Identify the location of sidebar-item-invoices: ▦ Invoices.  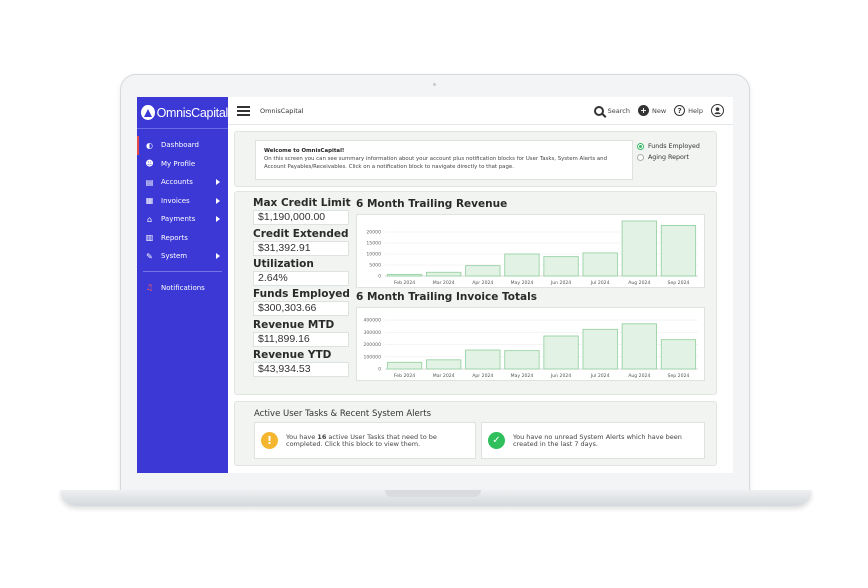
(182, 201).